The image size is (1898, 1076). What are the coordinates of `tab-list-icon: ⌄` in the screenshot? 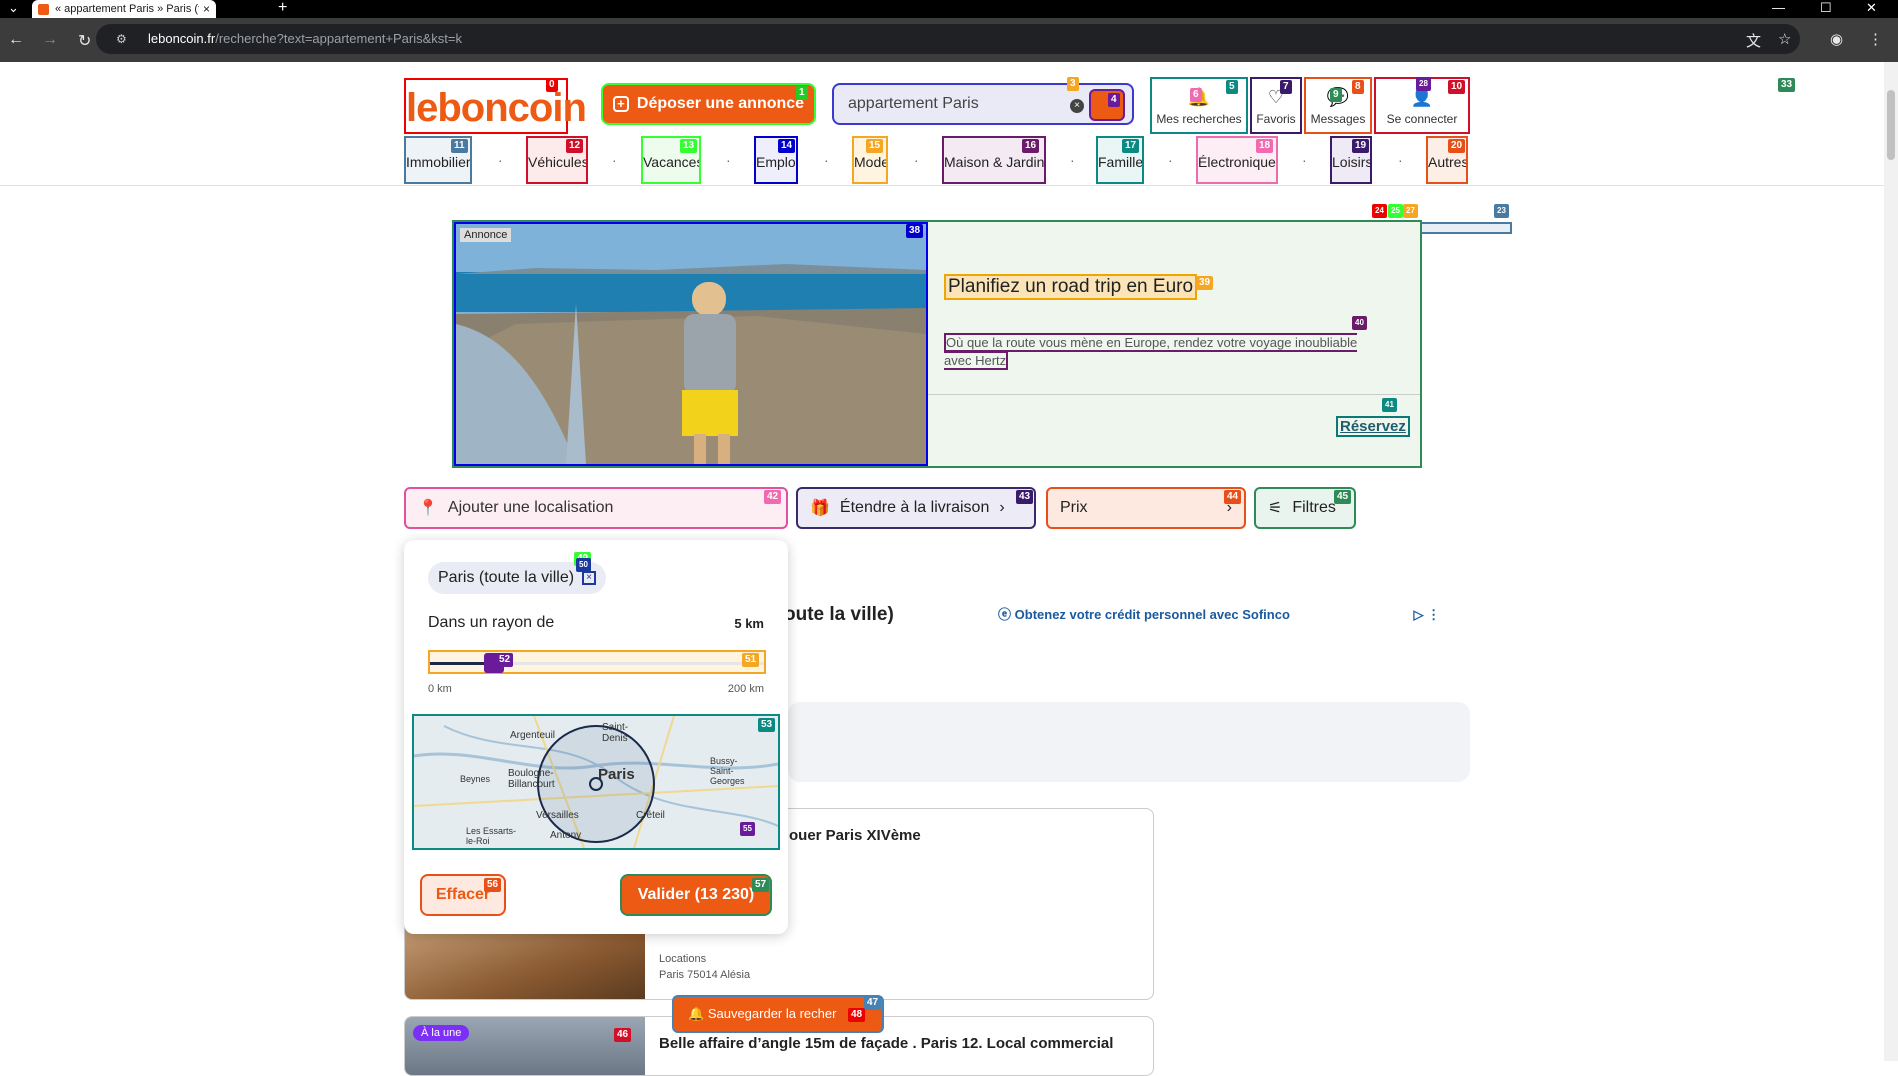 It's located at (13, 8).